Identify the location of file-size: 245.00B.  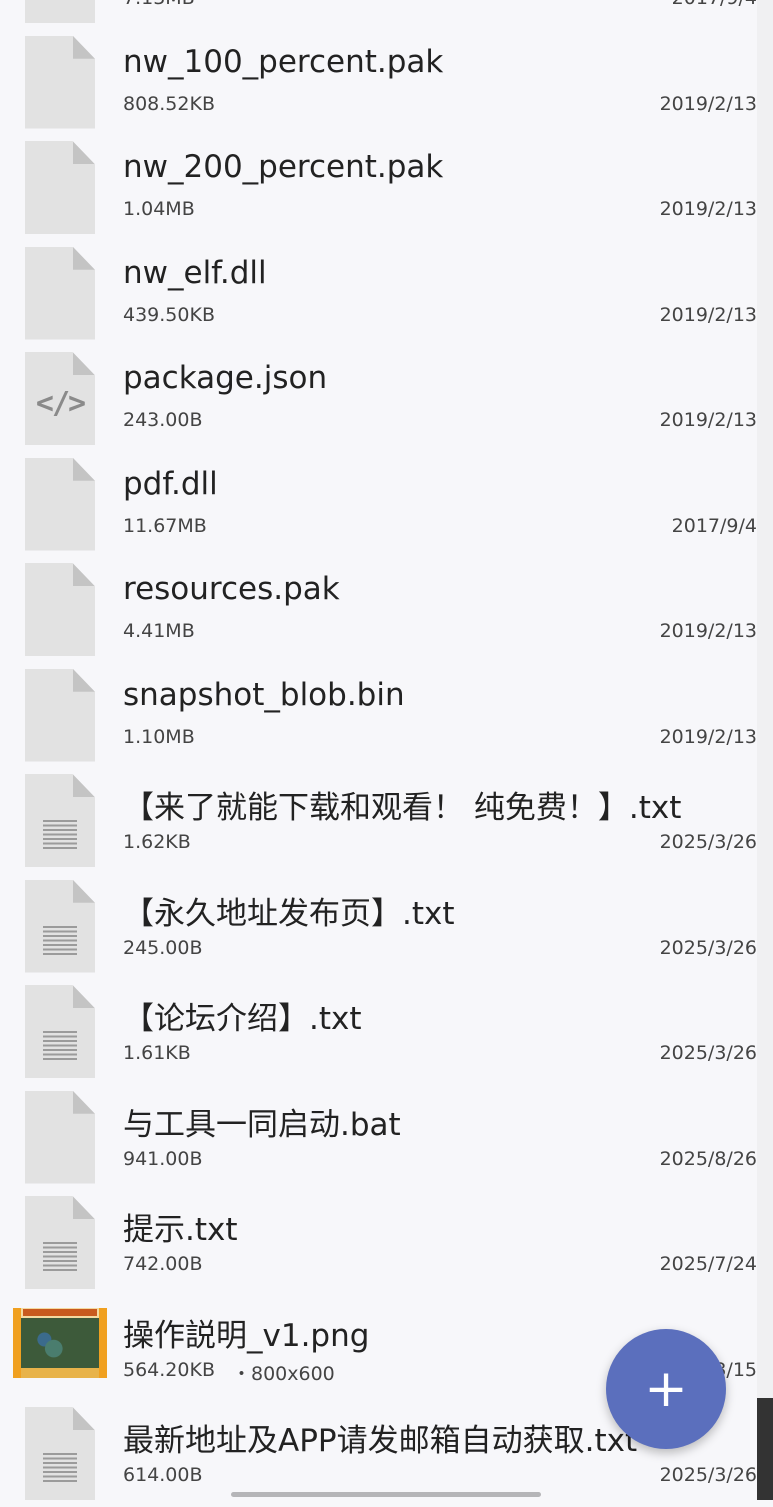
(163, 947).